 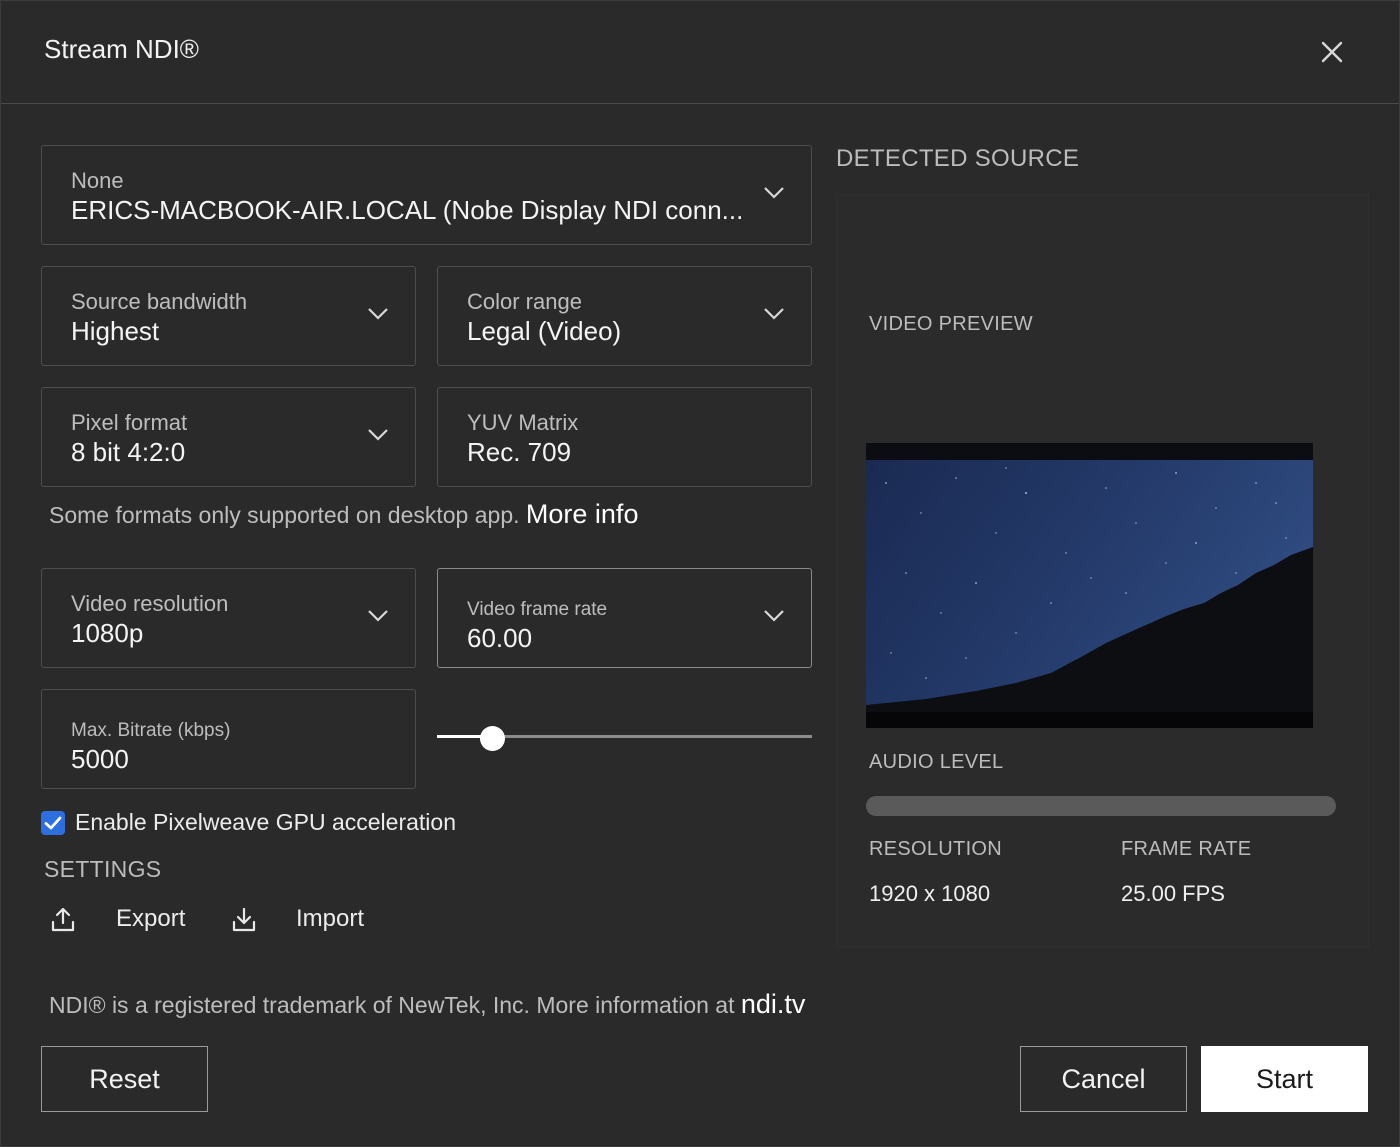 What do you see at coordinates (936, 849) in the screenshot?
I see `resolution-label: RESOLUTION` at bounding box center [936, 849].